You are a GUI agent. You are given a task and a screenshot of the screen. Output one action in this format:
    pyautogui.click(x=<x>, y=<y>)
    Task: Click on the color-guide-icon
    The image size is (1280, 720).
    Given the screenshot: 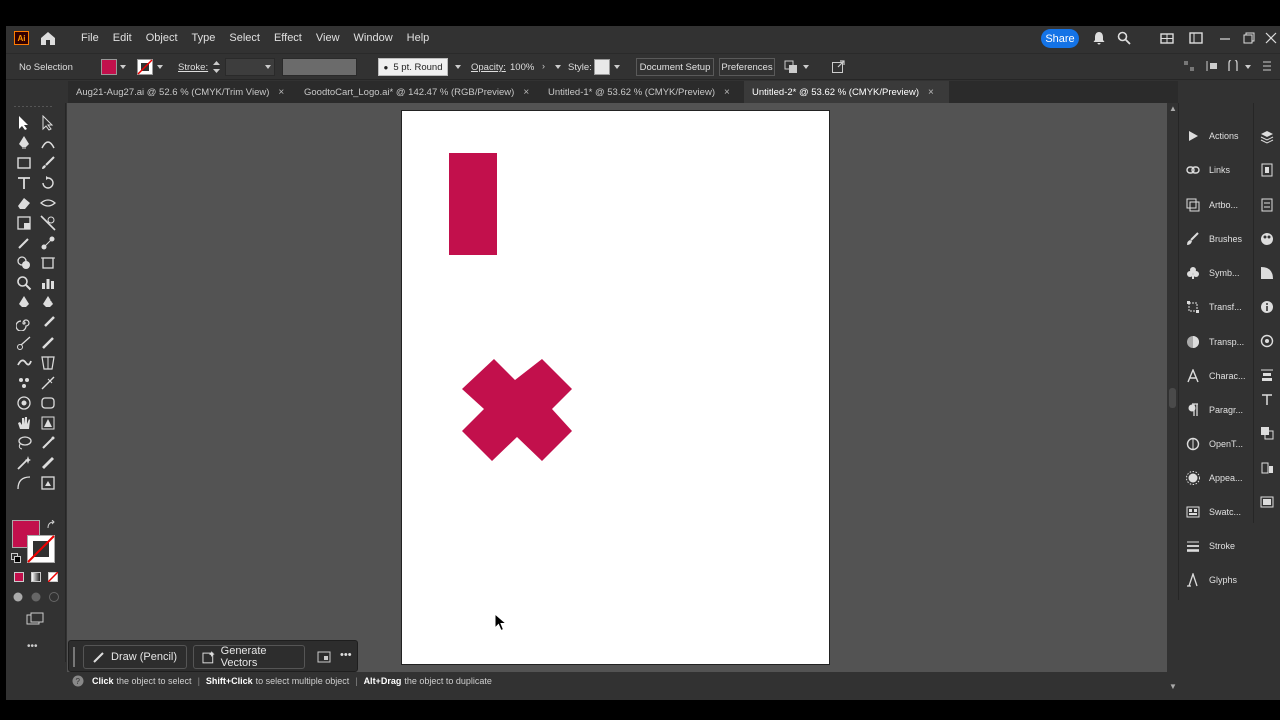 What is the action you would take?
    pyautogui.click(x=1267, y=273)
    